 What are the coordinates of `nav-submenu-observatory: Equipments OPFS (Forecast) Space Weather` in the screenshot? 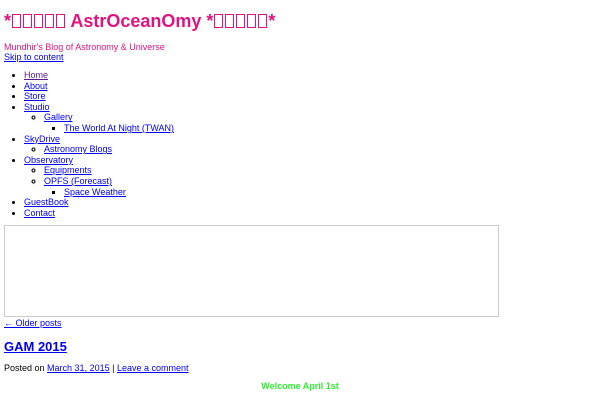 It's located at (99, 181).